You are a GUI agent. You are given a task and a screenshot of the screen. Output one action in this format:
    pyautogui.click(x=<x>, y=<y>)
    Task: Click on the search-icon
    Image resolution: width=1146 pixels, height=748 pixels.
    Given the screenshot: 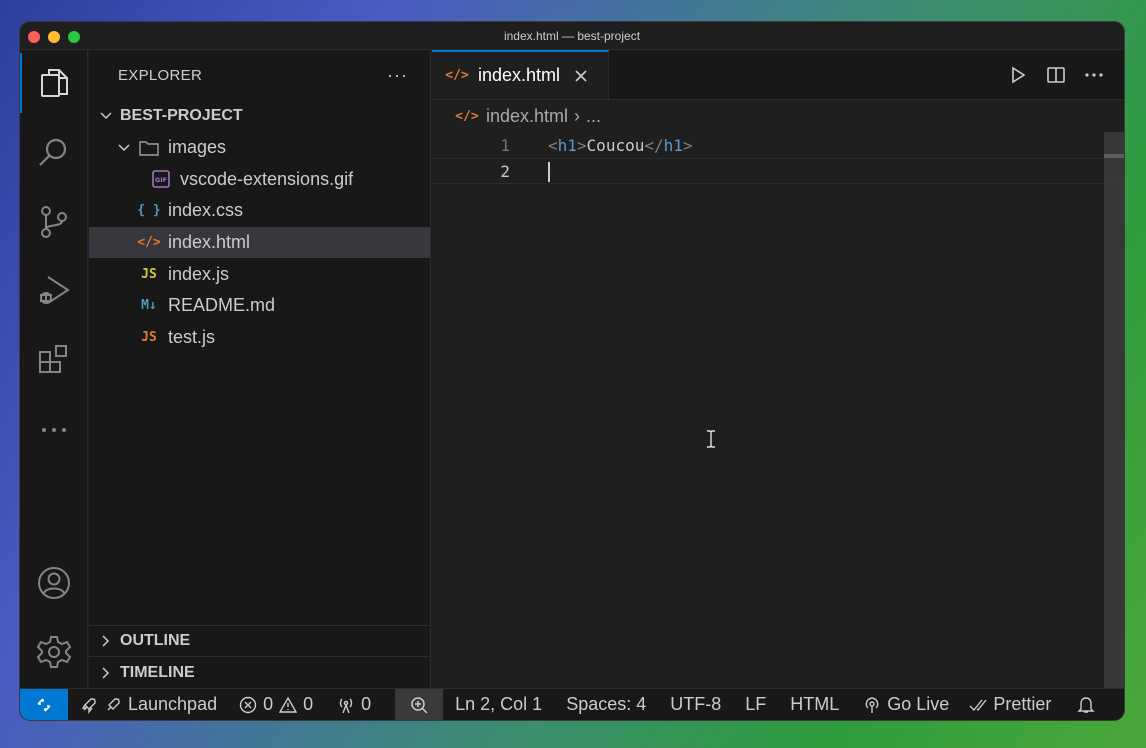 What is the action you would take?
    pyautogui.click(x=53, y=152)
    